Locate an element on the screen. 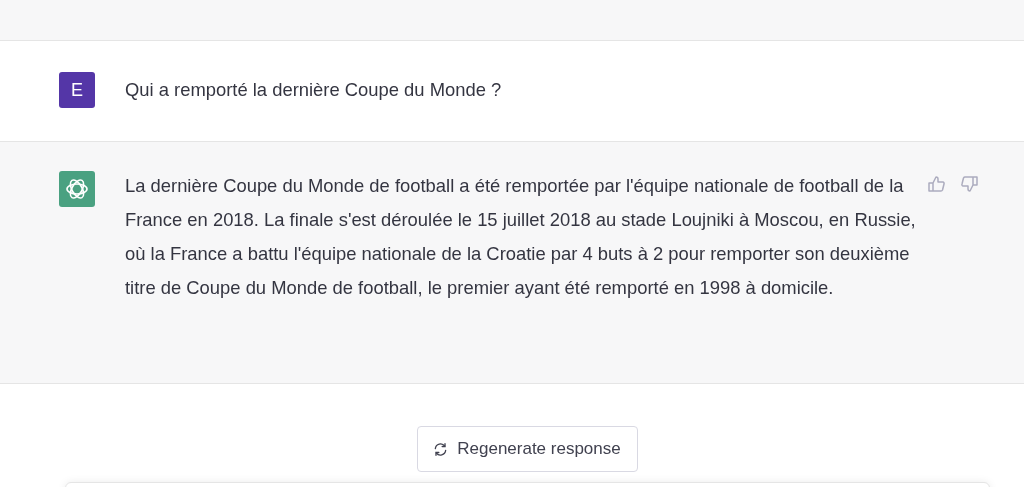  thumbs-up-icon is located at coordinates (937, 184).